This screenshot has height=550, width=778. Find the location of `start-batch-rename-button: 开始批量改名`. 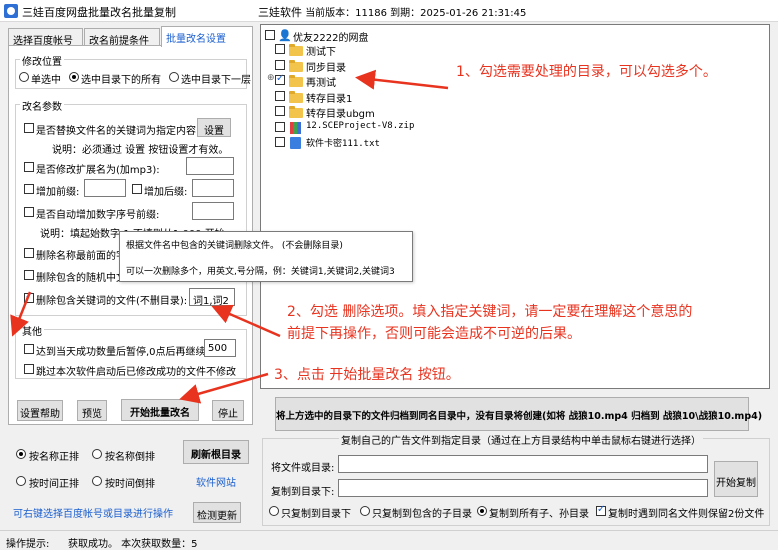

start-batch-rename-button: 开始批量改名 is located at coordinates (160, 410).